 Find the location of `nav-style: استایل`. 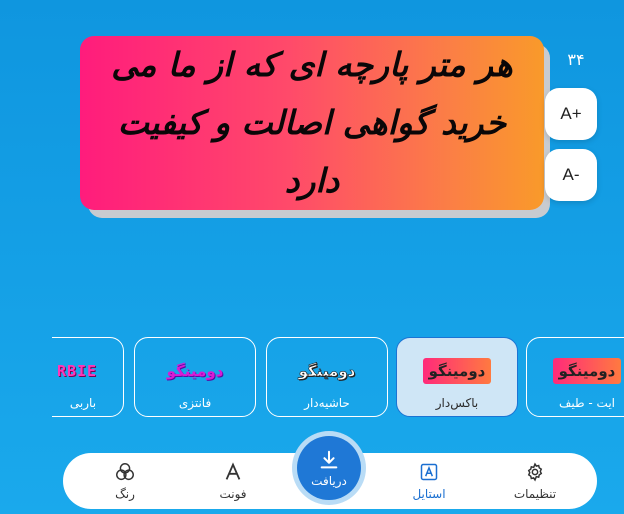

nav-style: استایل is located at coordinates (429, 481).